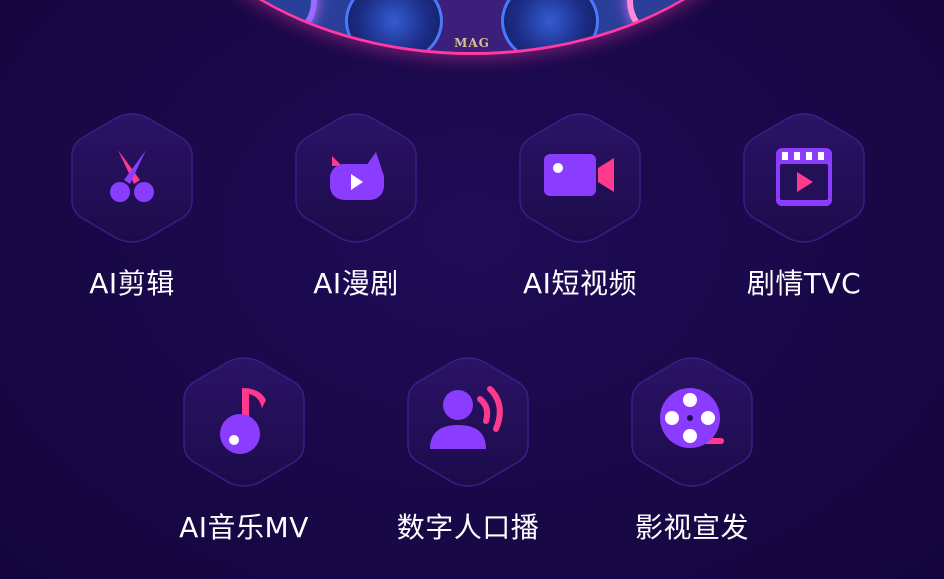 The height and width of the screenshot is (579, 944). What do you see at coordinates (468, 527) in the screenshot?
I see `feature-label: 数字人口播` at bounding box center [468, 527].